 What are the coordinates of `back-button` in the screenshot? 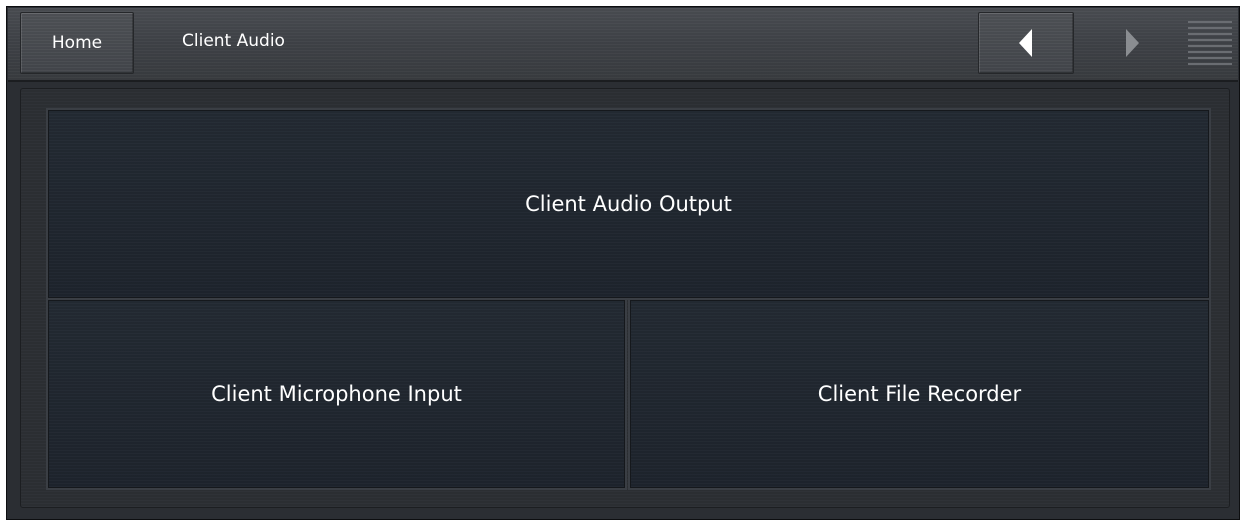 It's located at (1026, 43).